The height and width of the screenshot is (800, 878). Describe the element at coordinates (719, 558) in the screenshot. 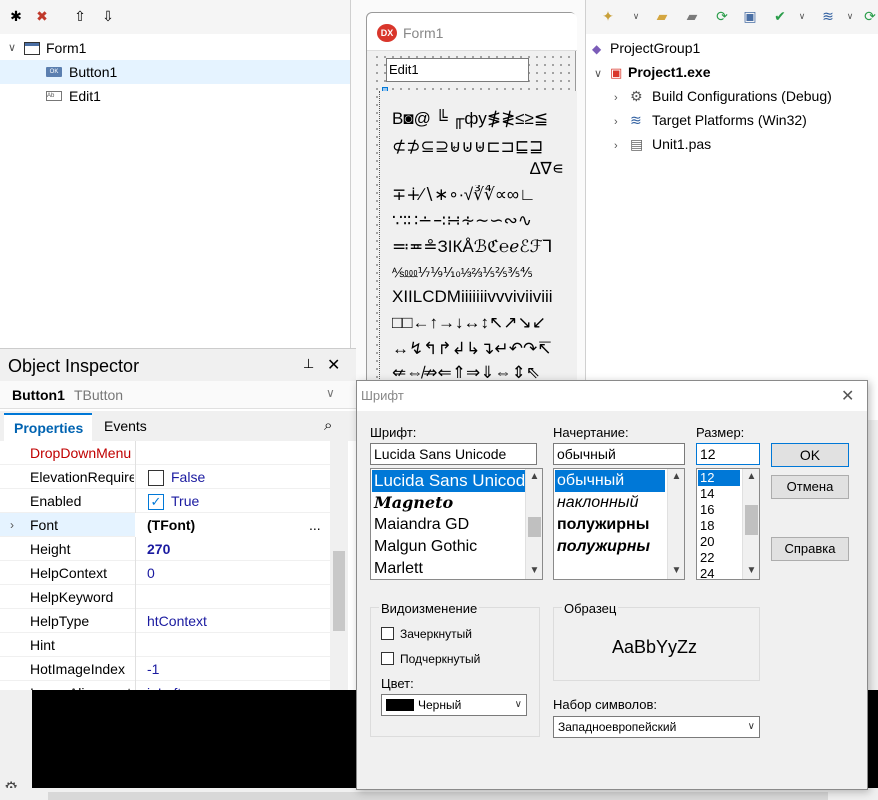

I see `size-list-item: 22` at that location.